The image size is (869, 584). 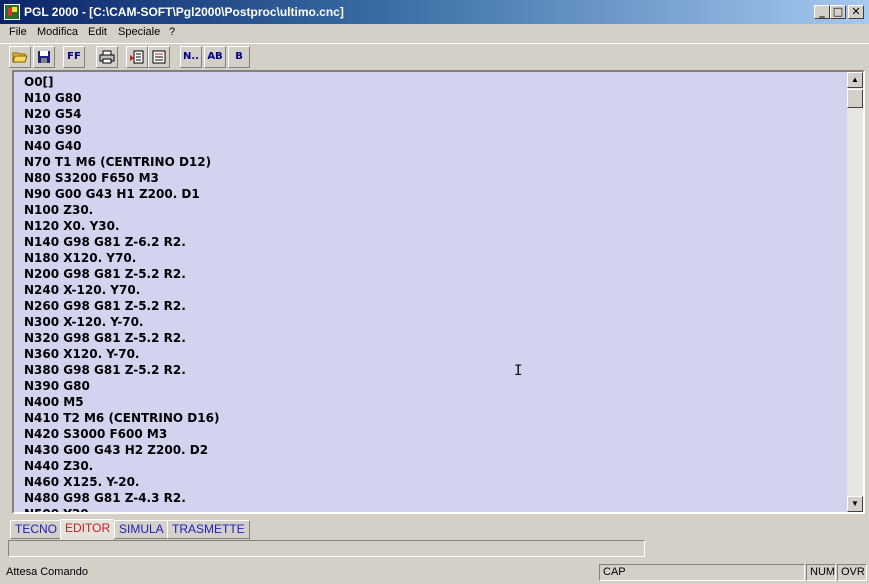 I want to click on list-document-icon, so click(x=159, y=57).